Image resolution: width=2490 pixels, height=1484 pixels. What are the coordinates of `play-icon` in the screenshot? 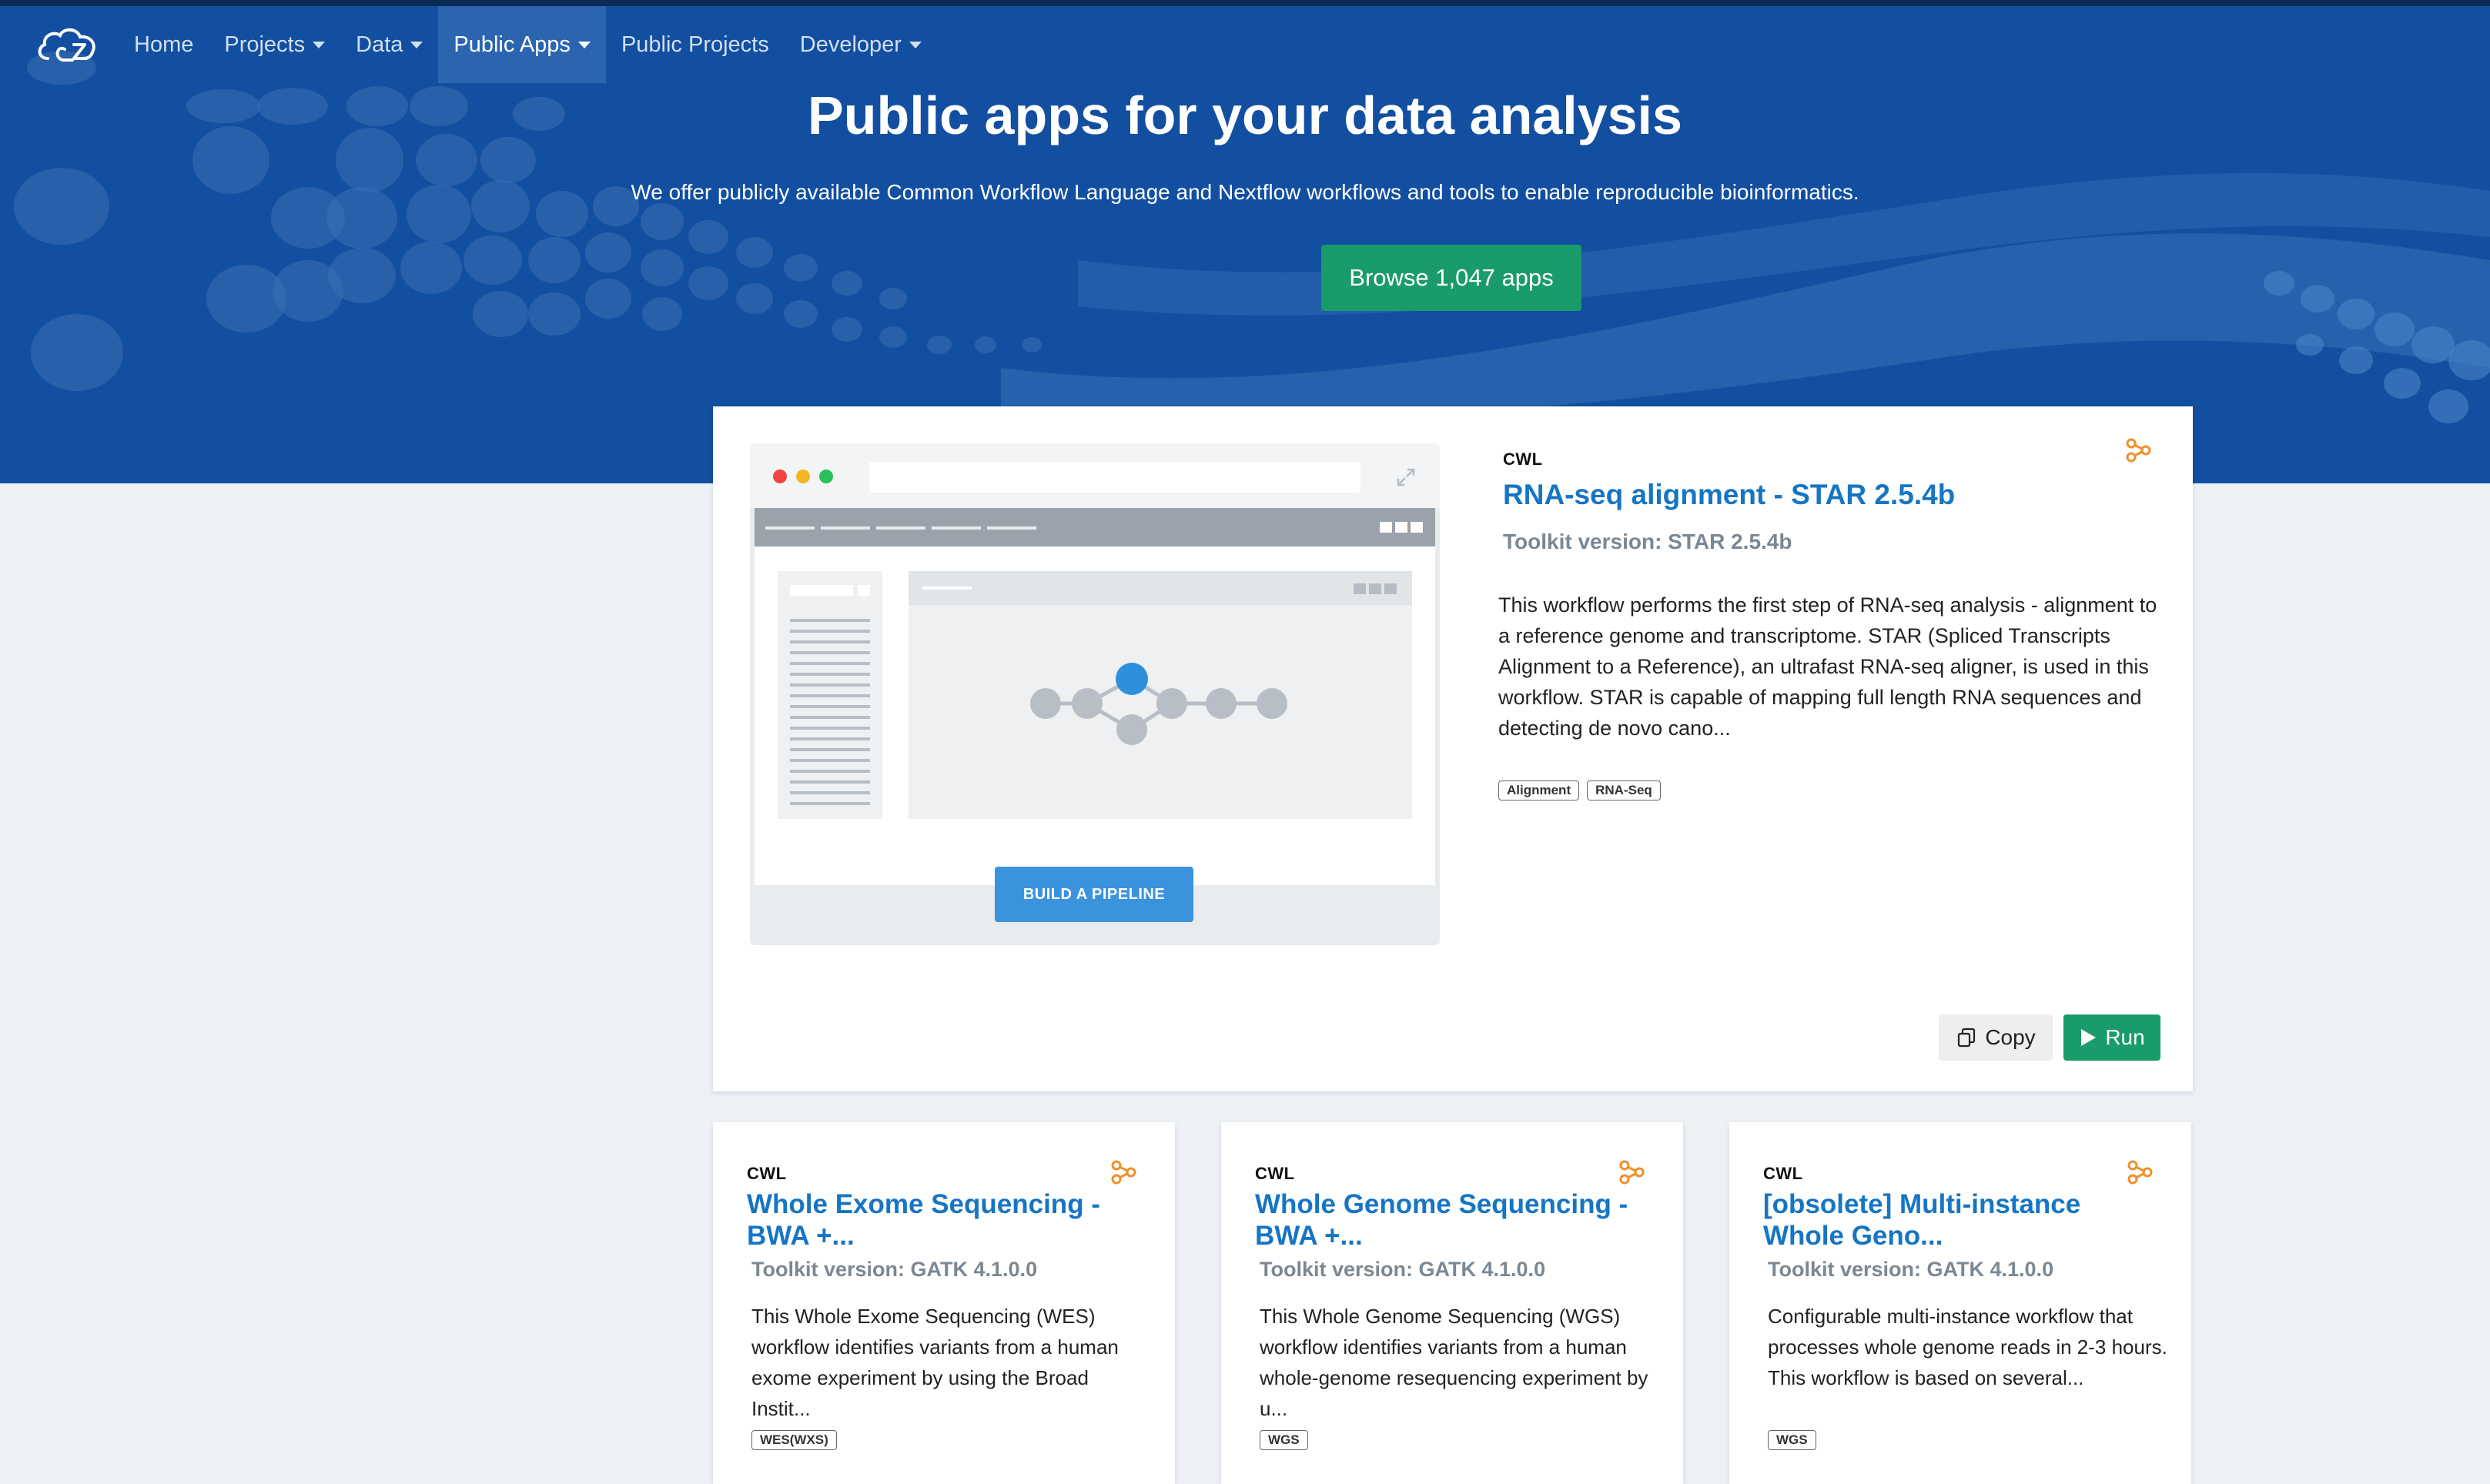 It's located at (2089, 1037).